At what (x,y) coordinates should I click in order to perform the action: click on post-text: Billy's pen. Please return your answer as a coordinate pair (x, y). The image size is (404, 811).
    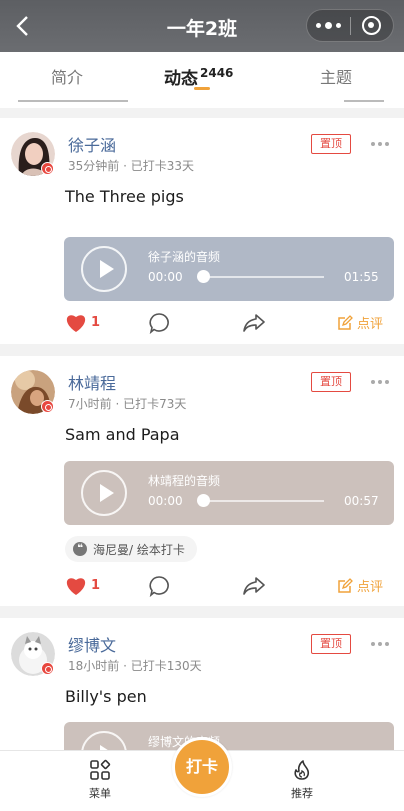
    Looking at the image, I should click on (106, 696).